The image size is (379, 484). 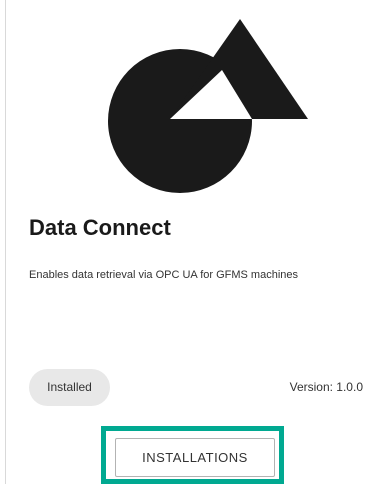 I want to click on version-label: Version: 1.0.0, so click(x=326, y=387).